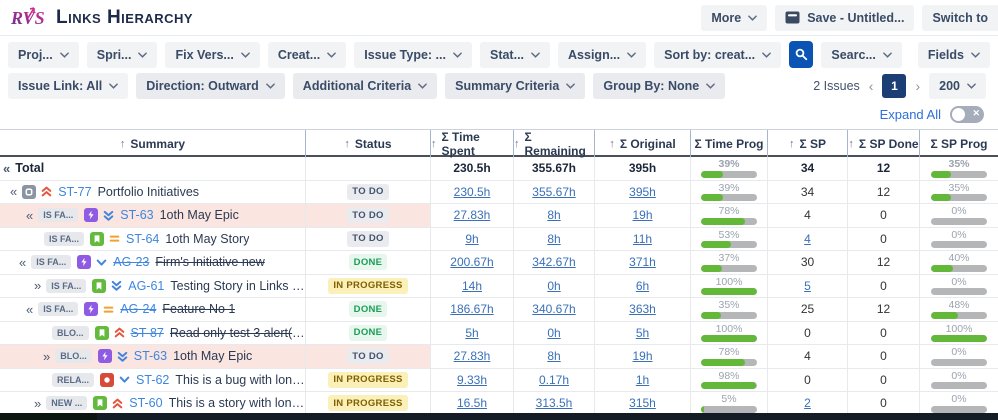 This screenshot has width=998, height=420. What do you see at coordinates (729, 187) in the screenshot?
I see `progress-label: 39%` at bounding box center [729, 187].